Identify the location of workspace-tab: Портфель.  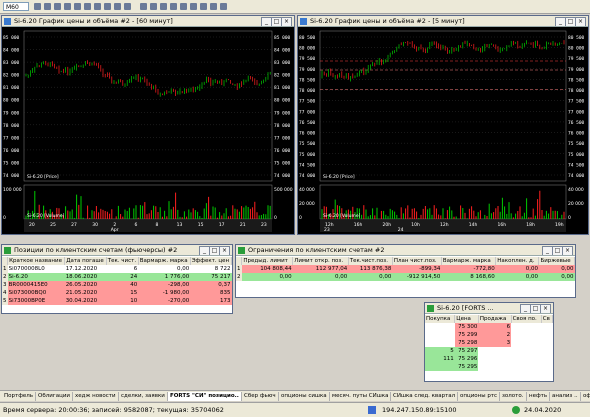
(19, 396).